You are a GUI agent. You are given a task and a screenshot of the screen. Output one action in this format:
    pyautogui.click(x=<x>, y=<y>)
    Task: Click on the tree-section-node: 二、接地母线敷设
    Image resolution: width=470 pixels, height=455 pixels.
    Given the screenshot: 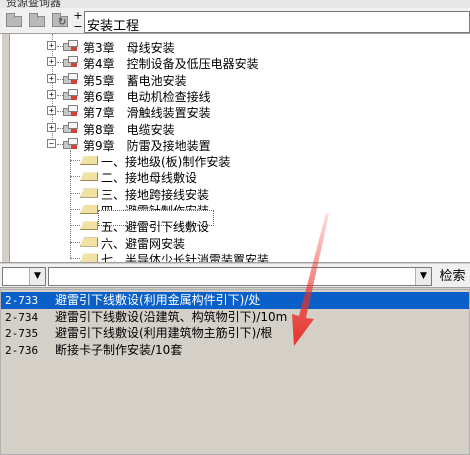 What is the action you would take?
    pyautogui.click(x=235, y=176)
    